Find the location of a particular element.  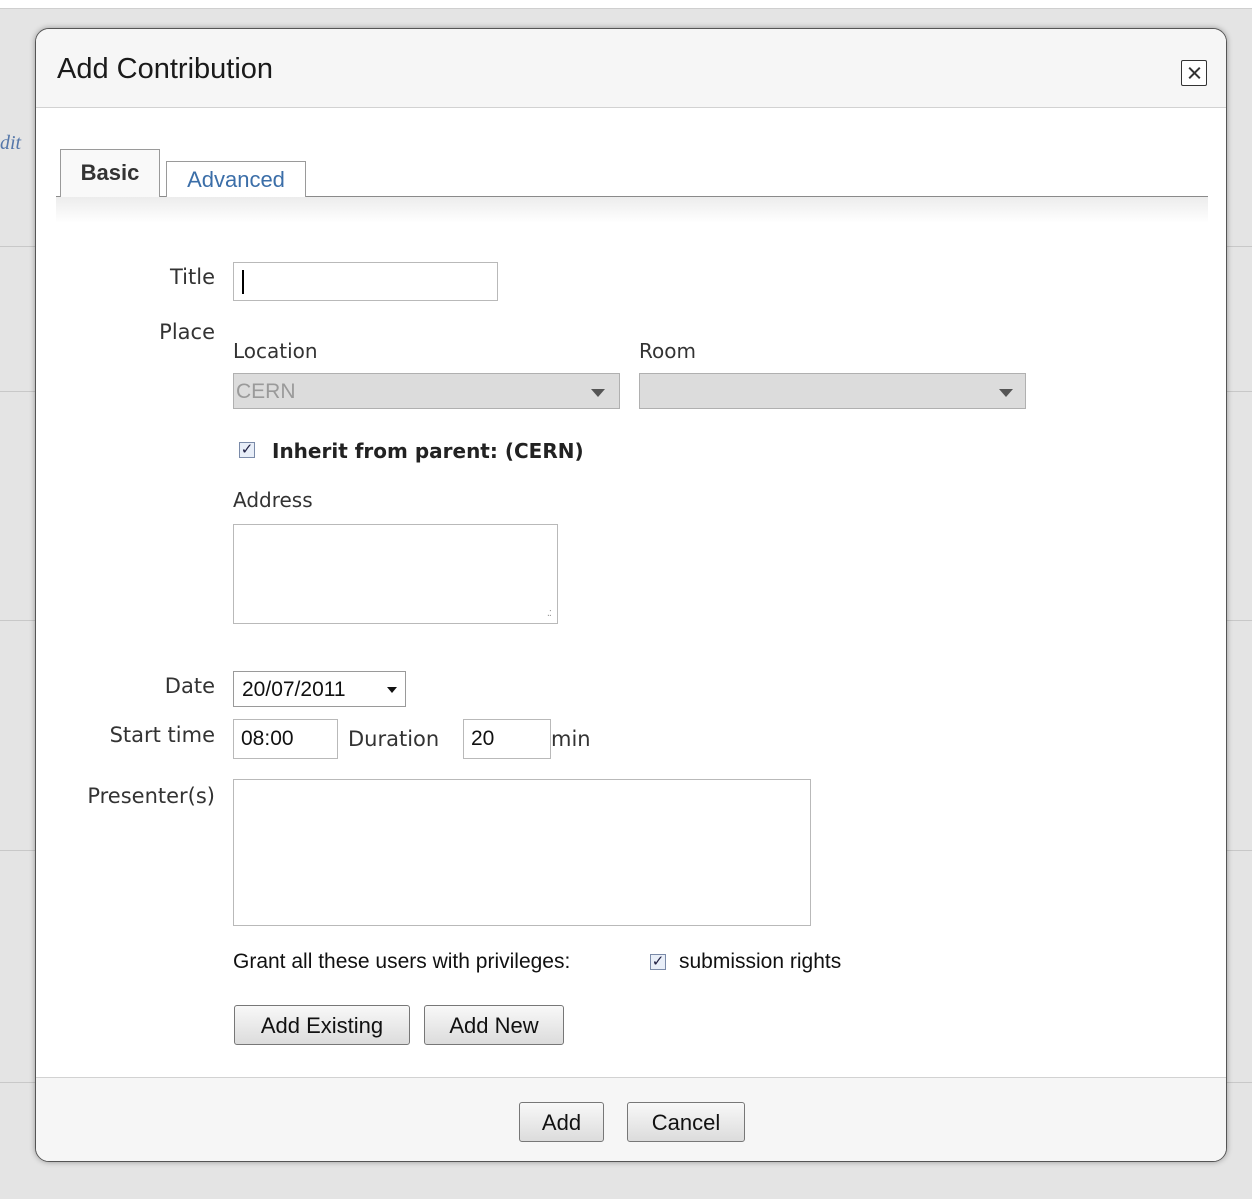

tab-advanced-label: Advanced is located at coordinates (236, 179).